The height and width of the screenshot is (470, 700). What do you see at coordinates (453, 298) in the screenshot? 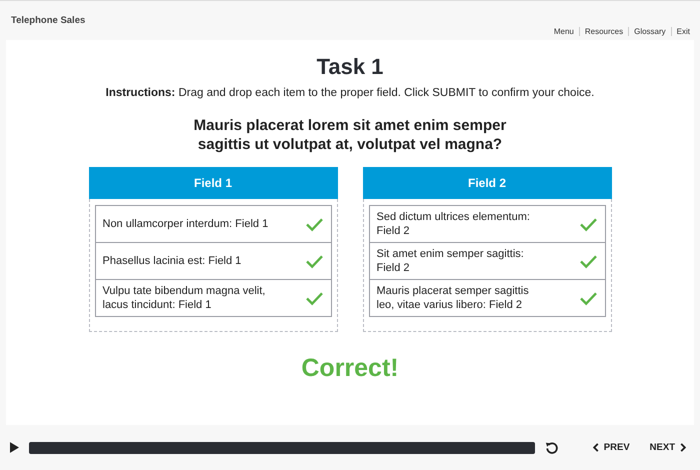
I see `item-text: Mauris placerat semper sagittis leo, vitae varius libero: Field 2` at bounding box center [453, 298].